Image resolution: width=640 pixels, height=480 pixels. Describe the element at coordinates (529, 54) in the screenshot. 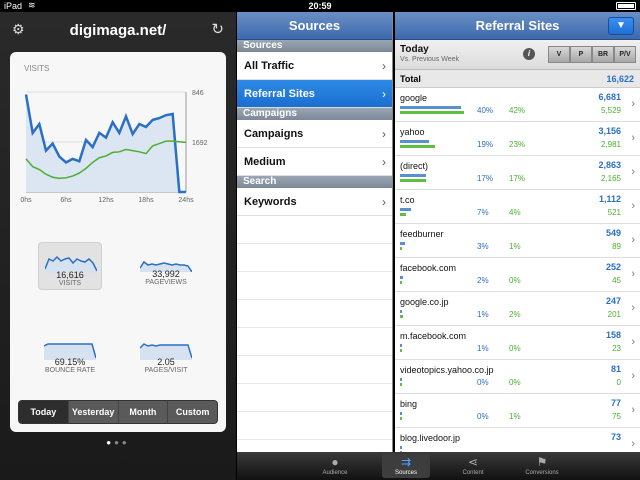

I see `info-icon: i` at that location.